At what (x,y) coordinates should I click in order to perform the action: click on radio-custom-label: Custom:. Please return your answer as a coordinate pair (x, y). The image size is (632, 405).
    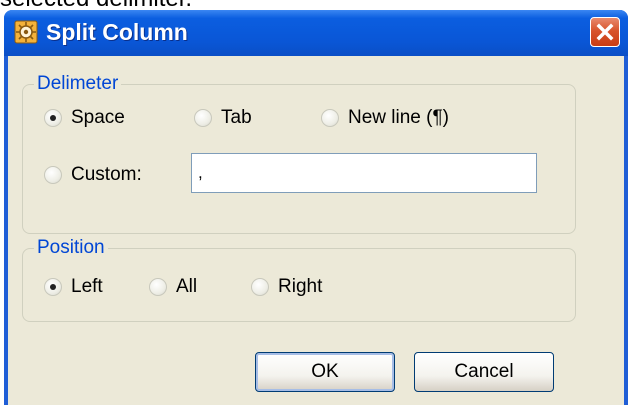
    Looking at the image, I should click on (106, 174).